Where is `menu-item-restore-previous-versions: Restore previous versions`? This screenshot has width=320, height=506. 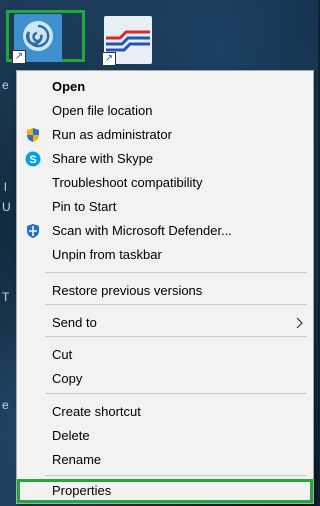 menu-item-restore-previous-versions: Restore previous versions is located at coordinates (165, 291).